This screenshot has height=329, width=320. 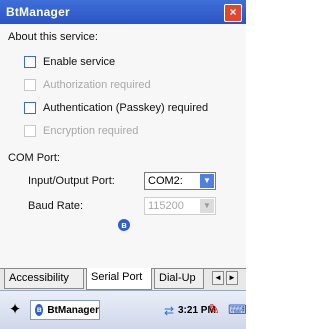 What do you see at coordinates (34, 158) in the screenshot?
I see `com-port-heading: COM Port:` at bounding box center [34, 158].